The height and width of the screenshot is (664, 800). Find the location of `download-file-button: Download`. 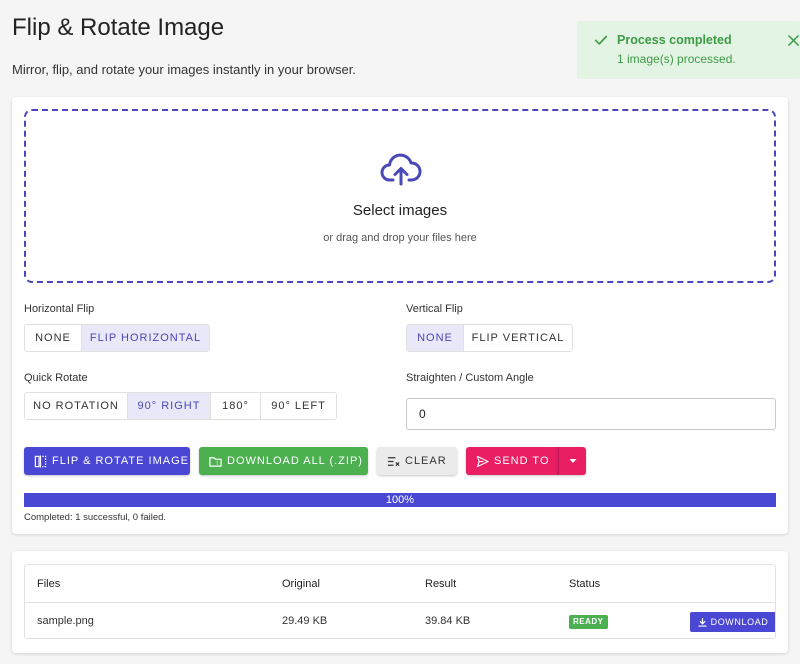

download-file-button: Download is located at coordinates (732, 622).